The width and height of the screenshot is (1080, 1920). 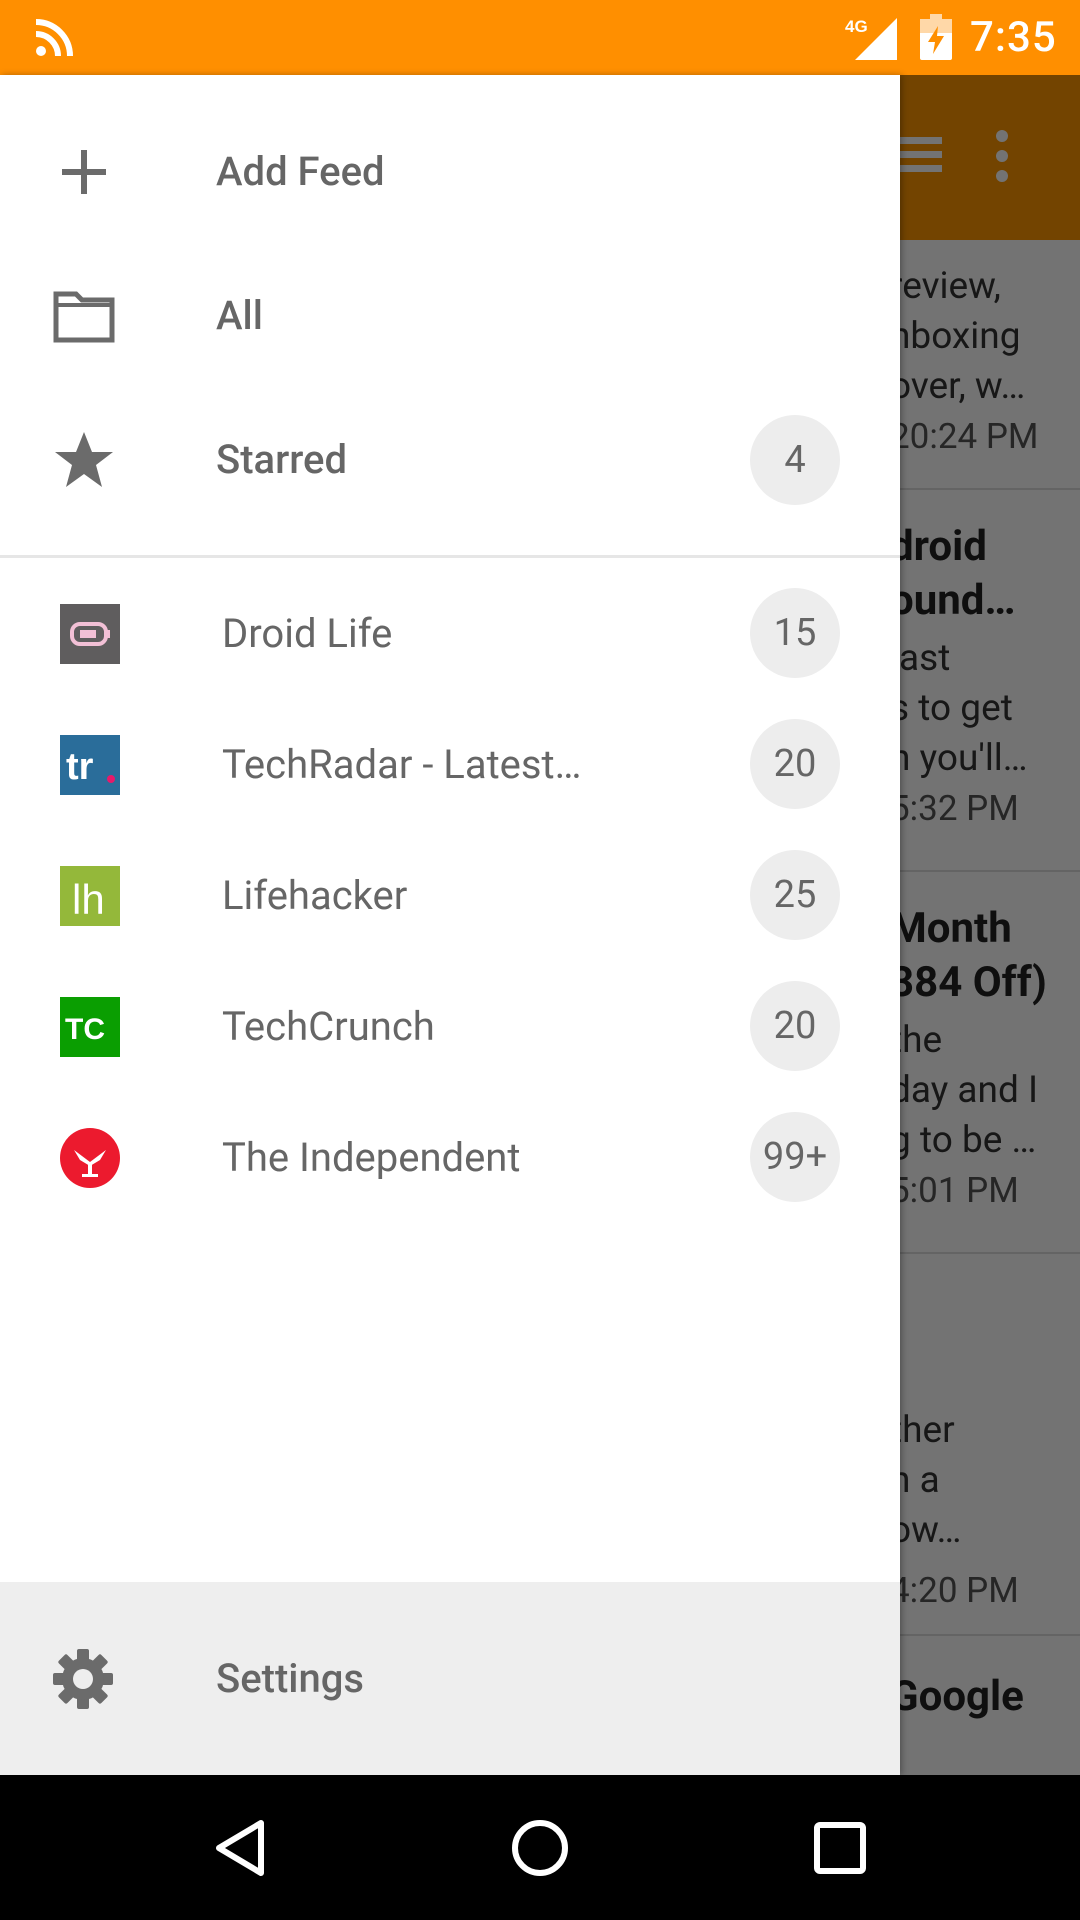 I want to click on clock: 7:35, so click(x=1013, y=37).